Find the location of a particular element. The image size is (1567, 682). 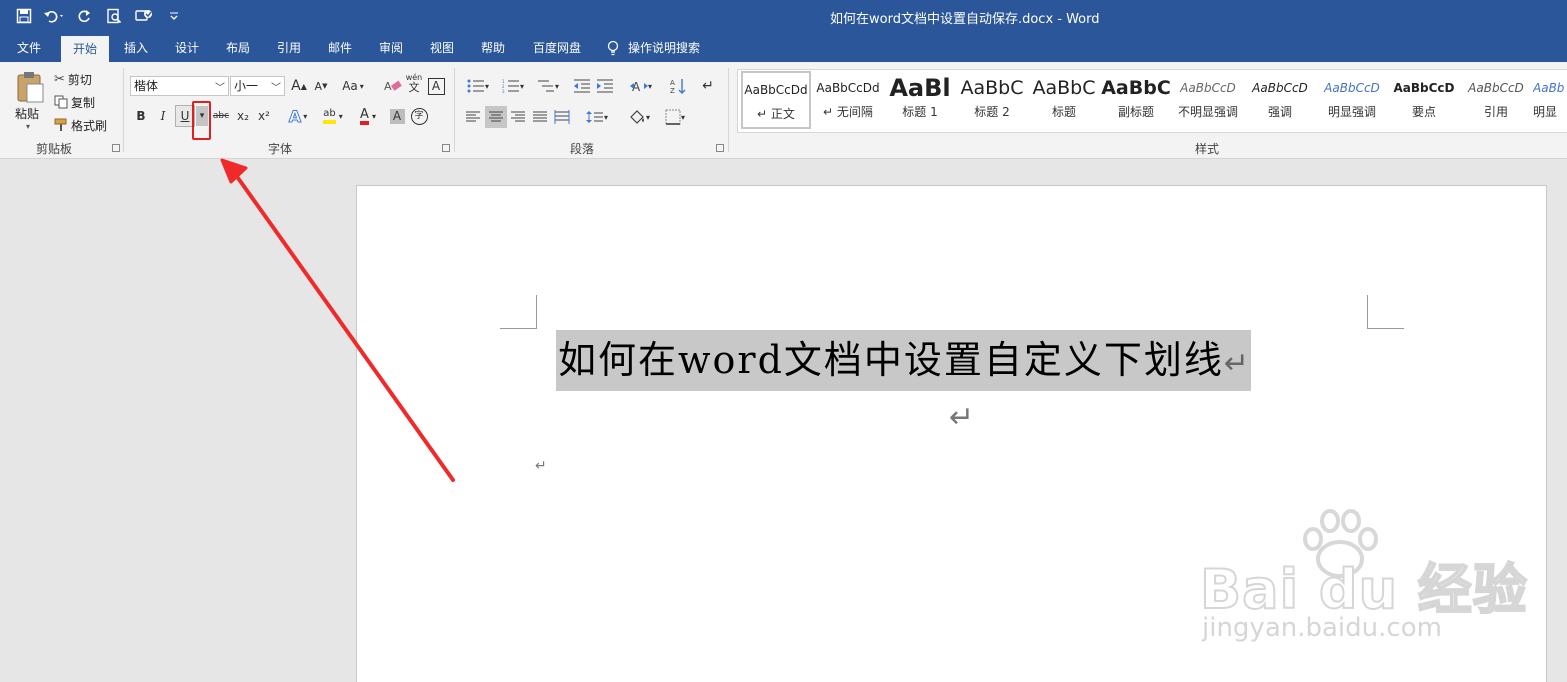

tab-home: 开始 is located at coordinates (85, 49).